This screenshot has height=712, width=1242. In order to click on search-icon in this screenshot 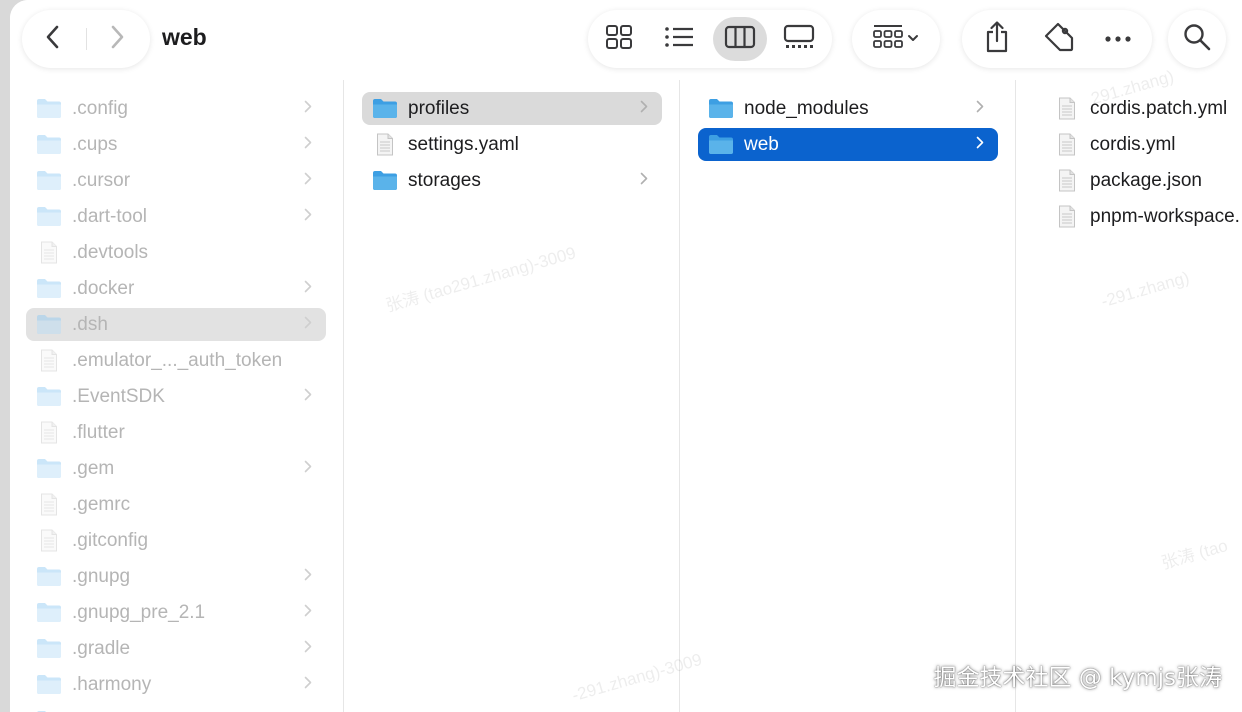, I will do `click(1197, 39)`.